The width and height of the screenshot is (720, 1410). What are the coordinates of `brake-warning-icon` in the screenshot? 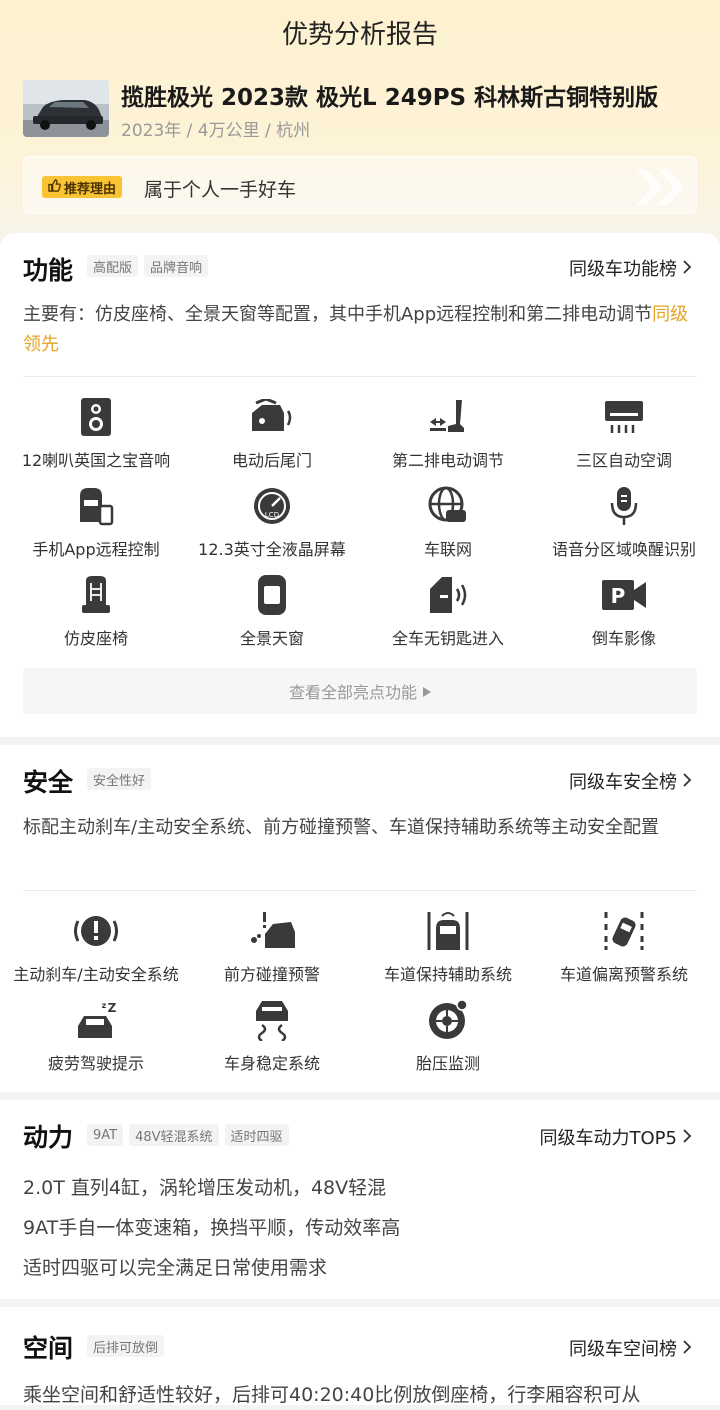 It's located at (96, 931).